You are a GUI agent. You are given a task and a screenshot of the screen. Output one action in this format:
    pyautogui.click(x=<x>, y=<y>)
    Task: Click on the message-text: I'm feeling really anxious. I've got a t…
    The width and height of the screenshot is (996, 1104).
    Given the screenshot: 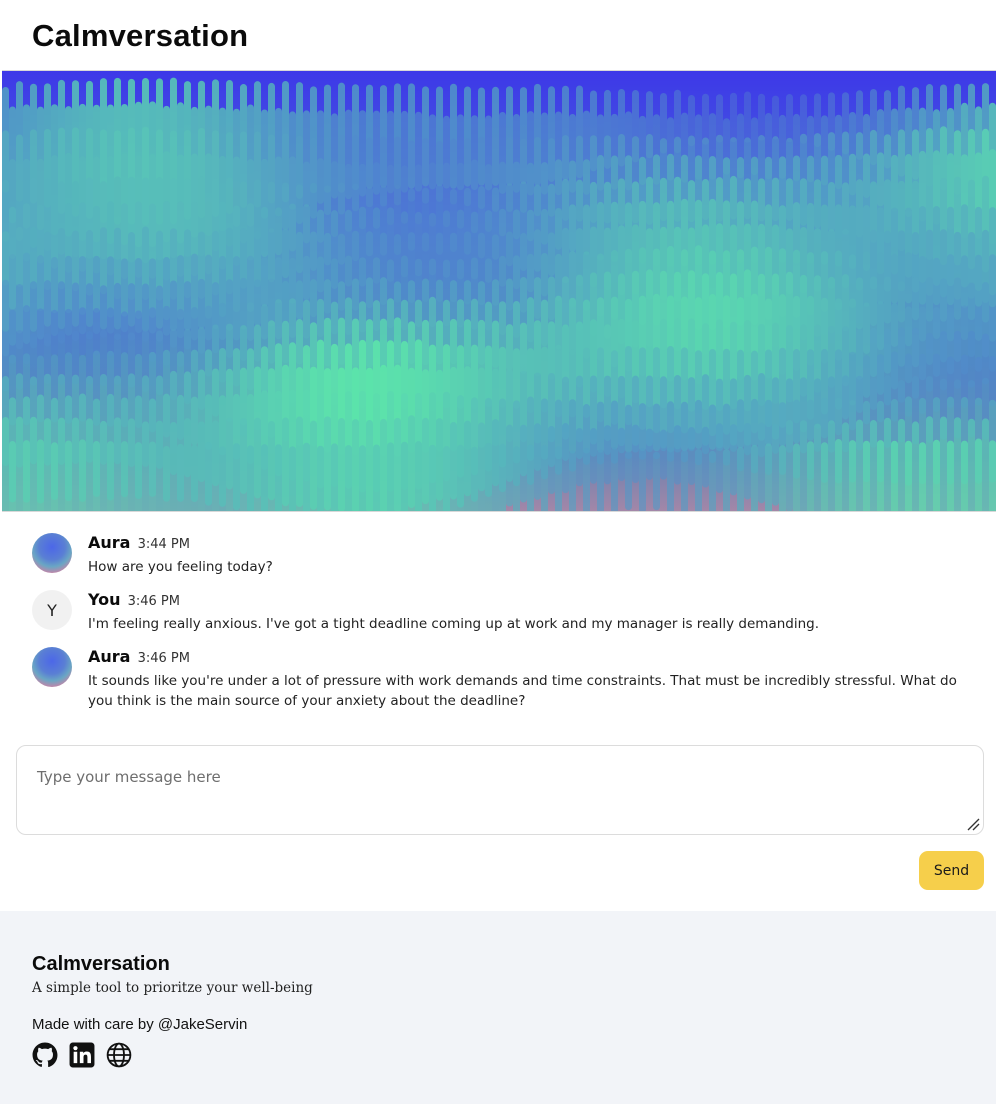 What is the action you would take?
    pyautogui.click(x=454, y=624)
    